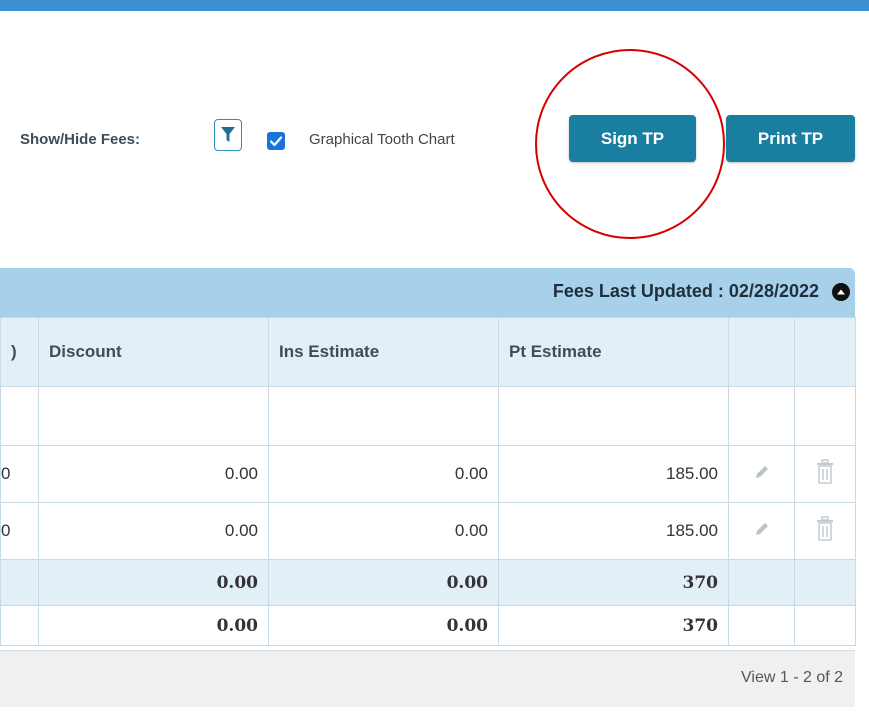 This screenshot has width=869, height=713. Describe the element at coordinates (153, 582) in the screenshot. I see `subtotal-discount: 0.00` at that location.